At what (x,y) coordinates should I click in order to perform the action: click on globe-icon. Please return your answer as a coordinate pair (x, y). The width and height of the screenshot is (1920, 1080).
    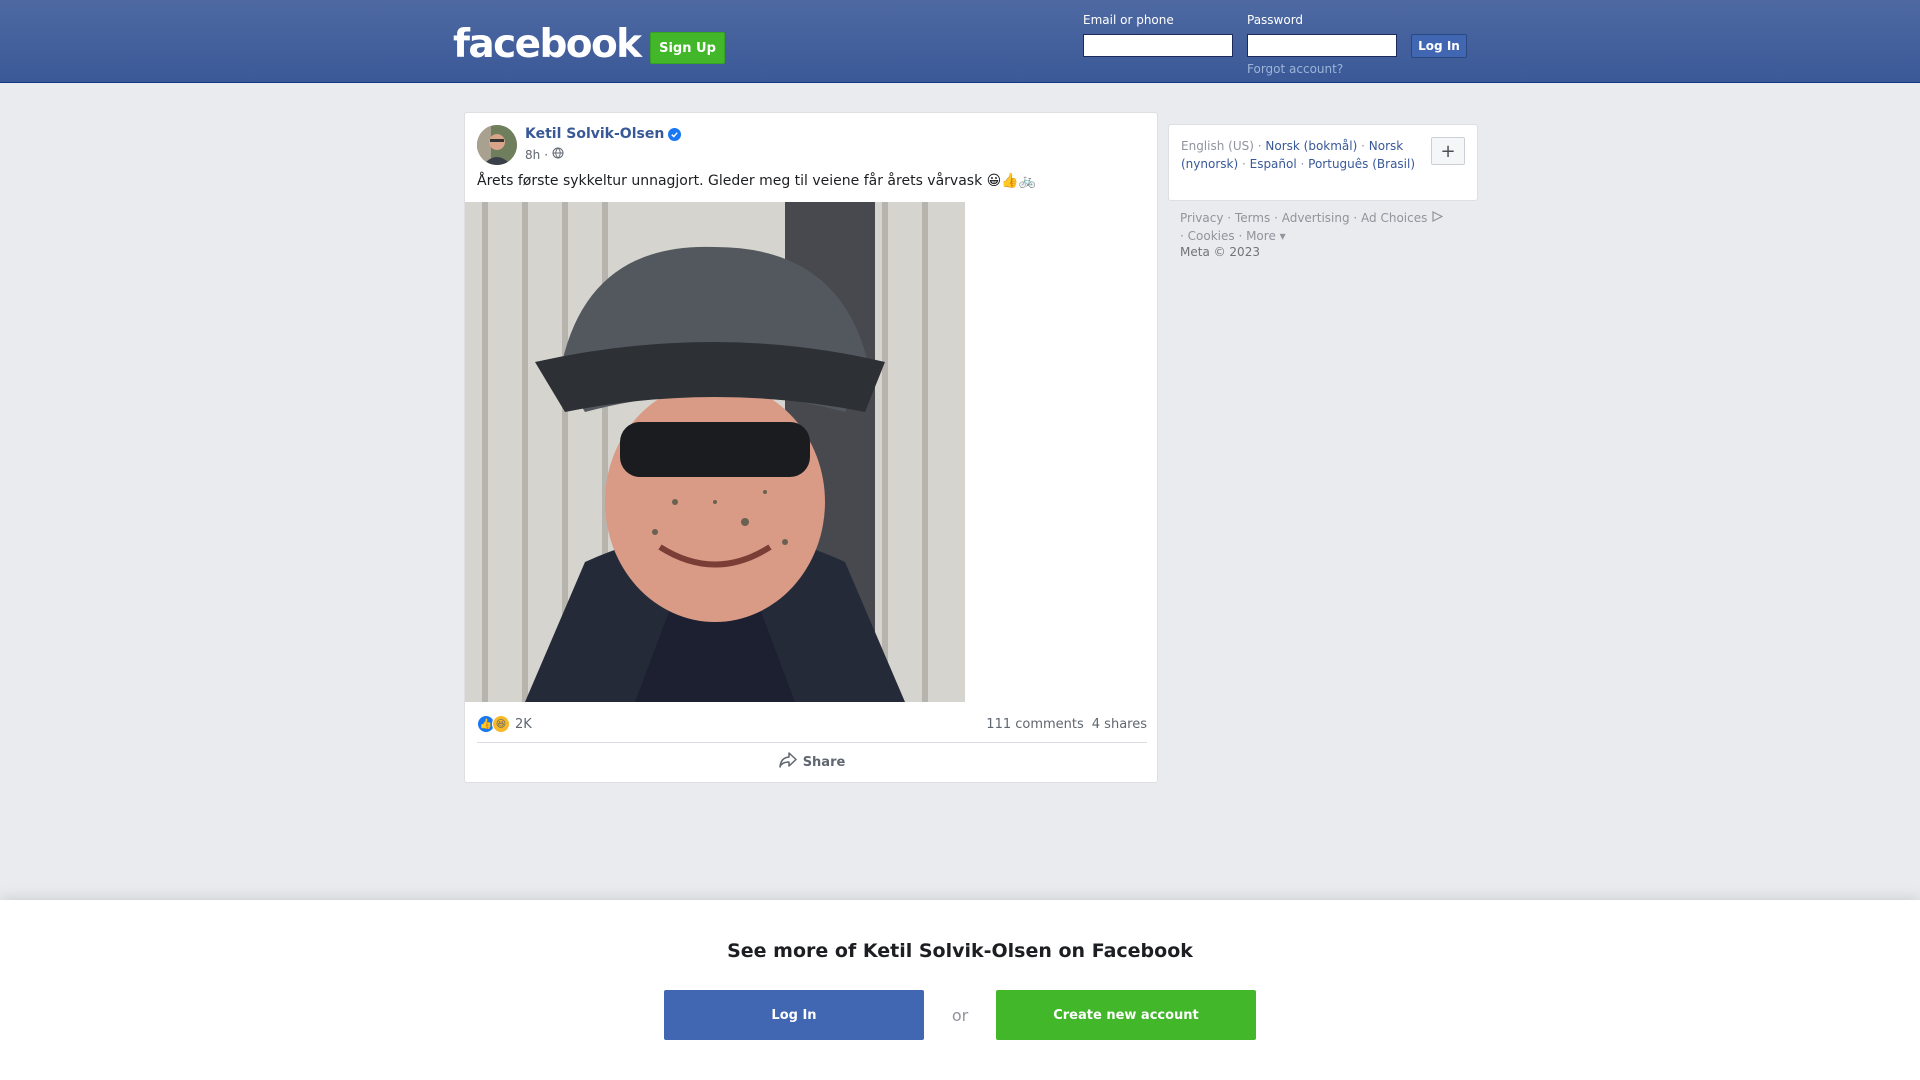
    Looking at the image, I should click on (558, 154).